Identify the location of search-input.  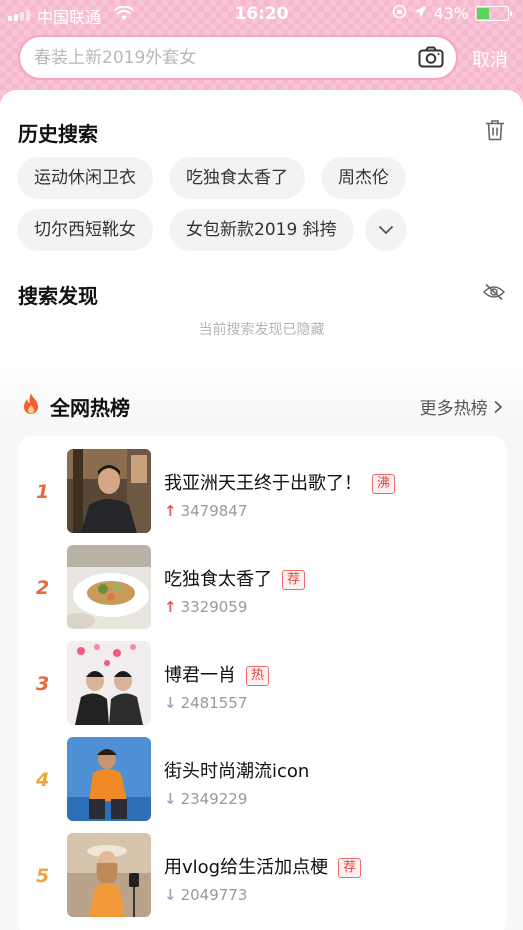
(224, 57).